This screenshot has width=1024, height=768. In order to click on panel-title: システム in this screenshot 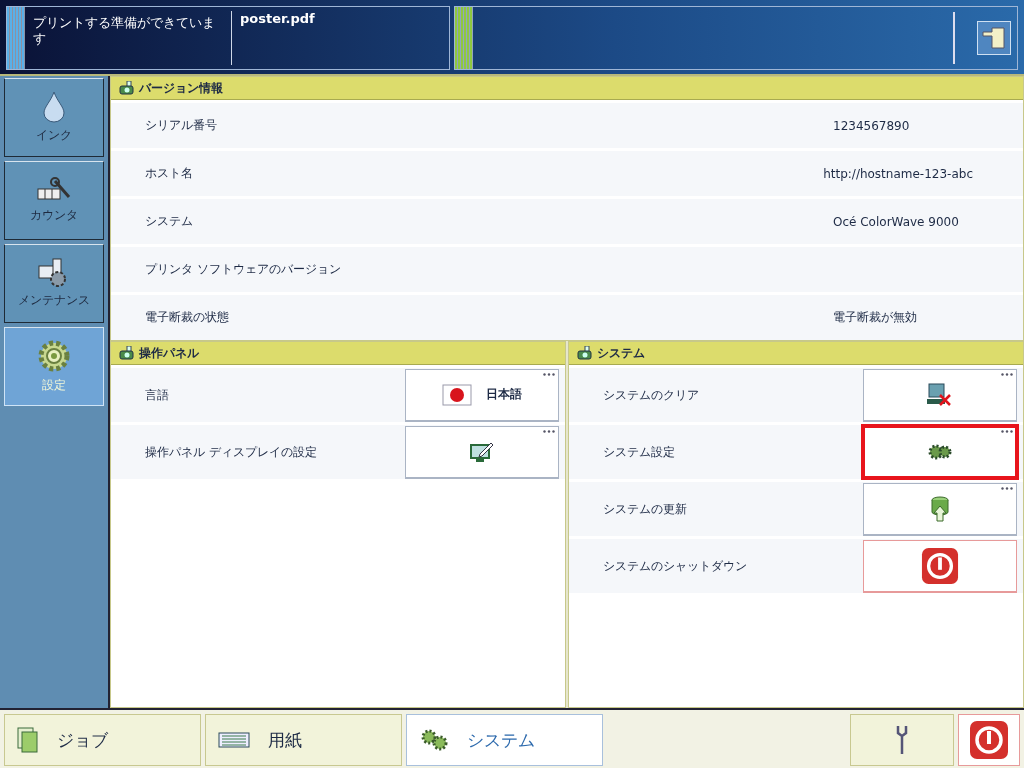, I will do `click(621, 353)`.